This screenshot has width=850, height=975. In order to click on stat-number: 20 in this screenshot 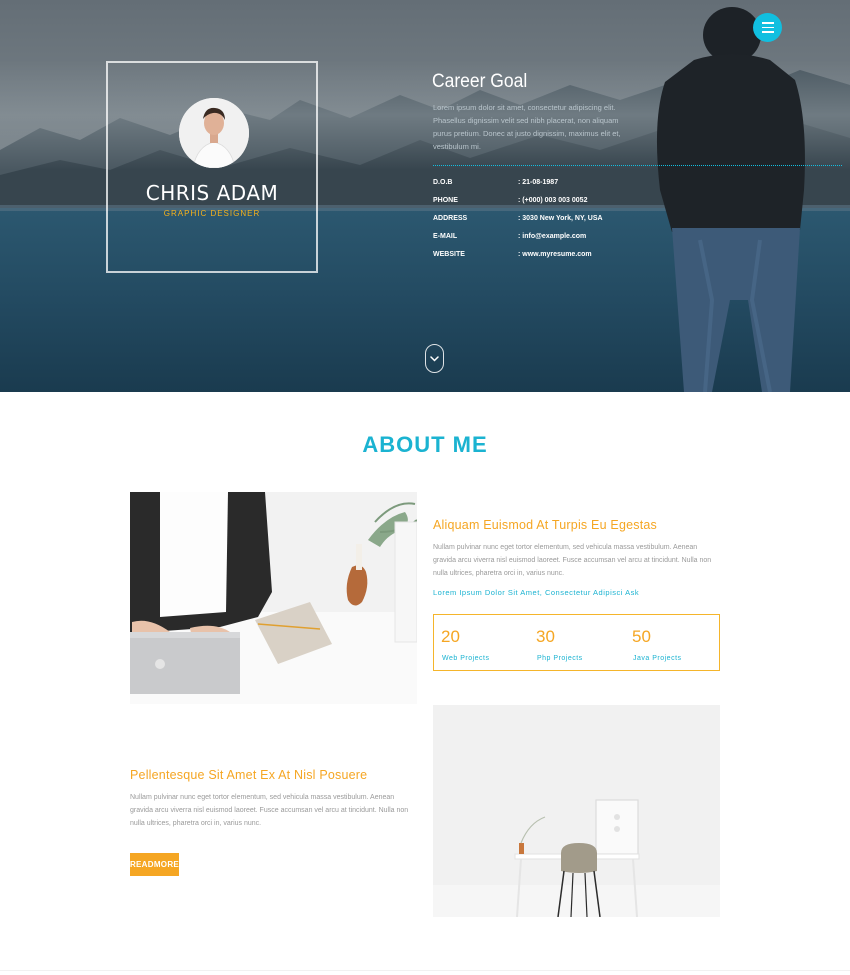, I will do `click(450, 636)`.